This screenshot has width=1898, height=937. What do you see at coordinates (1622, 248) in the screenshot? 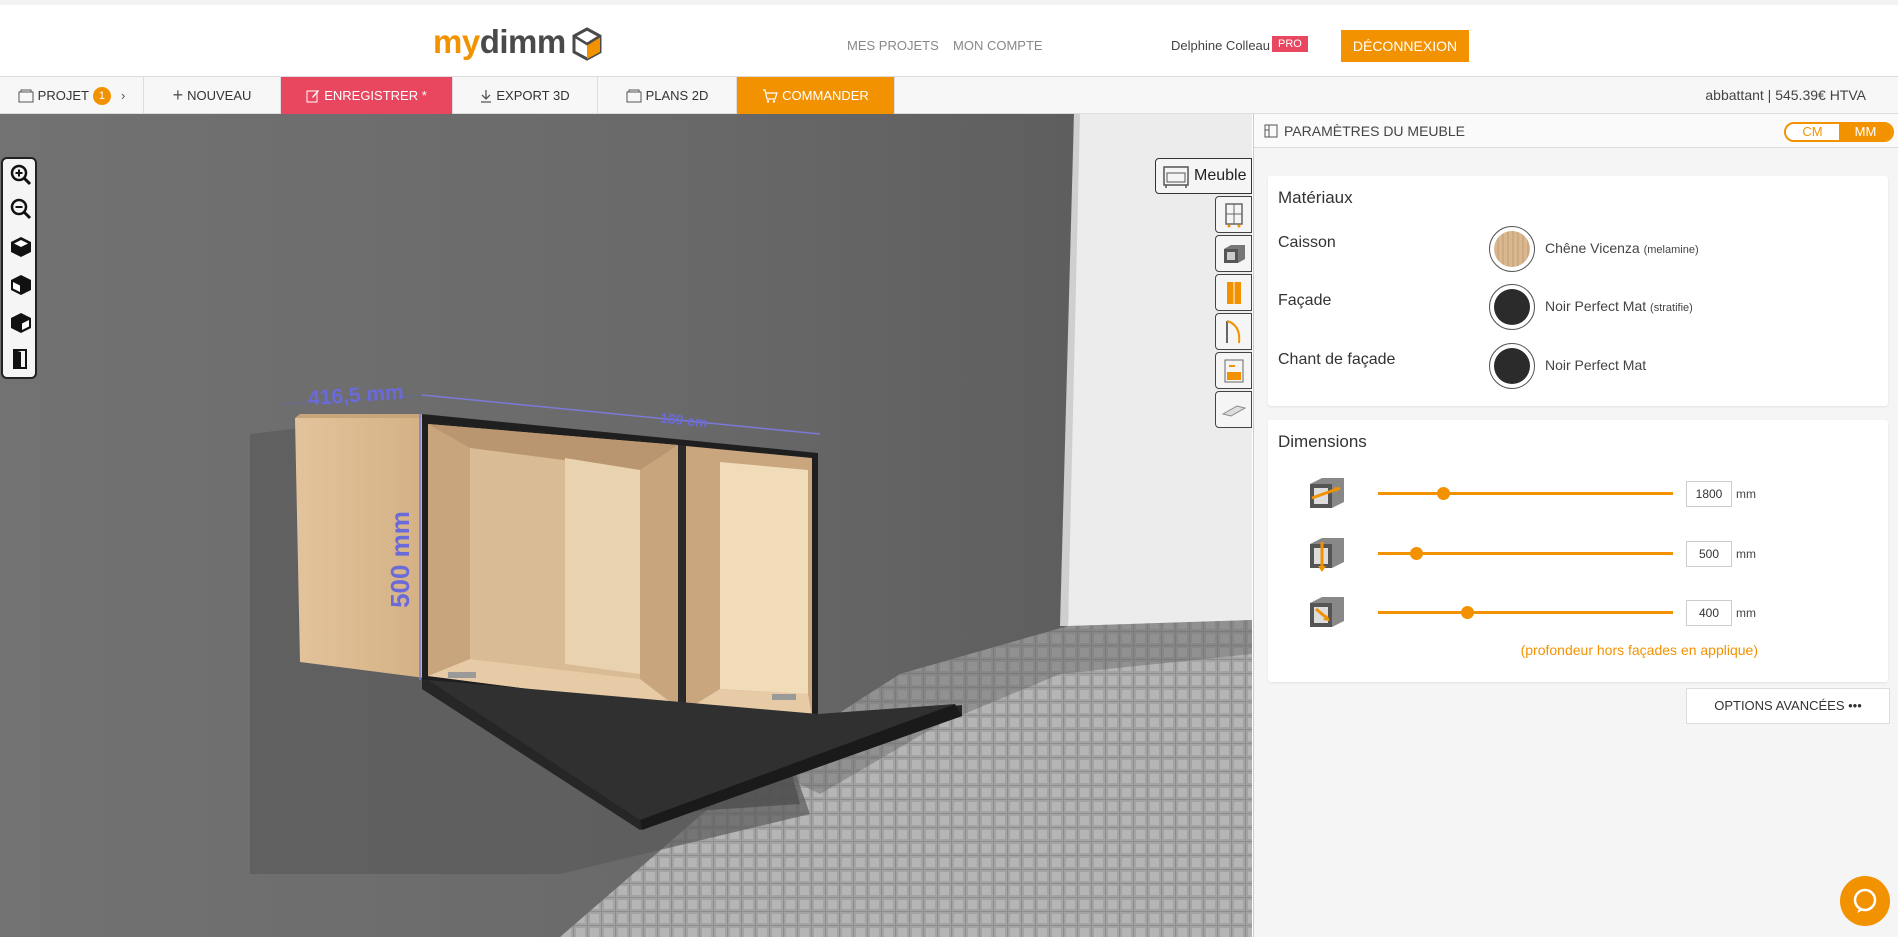
I see `material-name: Chêne Vicenza (melamine)` at bounding box center [1622, 248].